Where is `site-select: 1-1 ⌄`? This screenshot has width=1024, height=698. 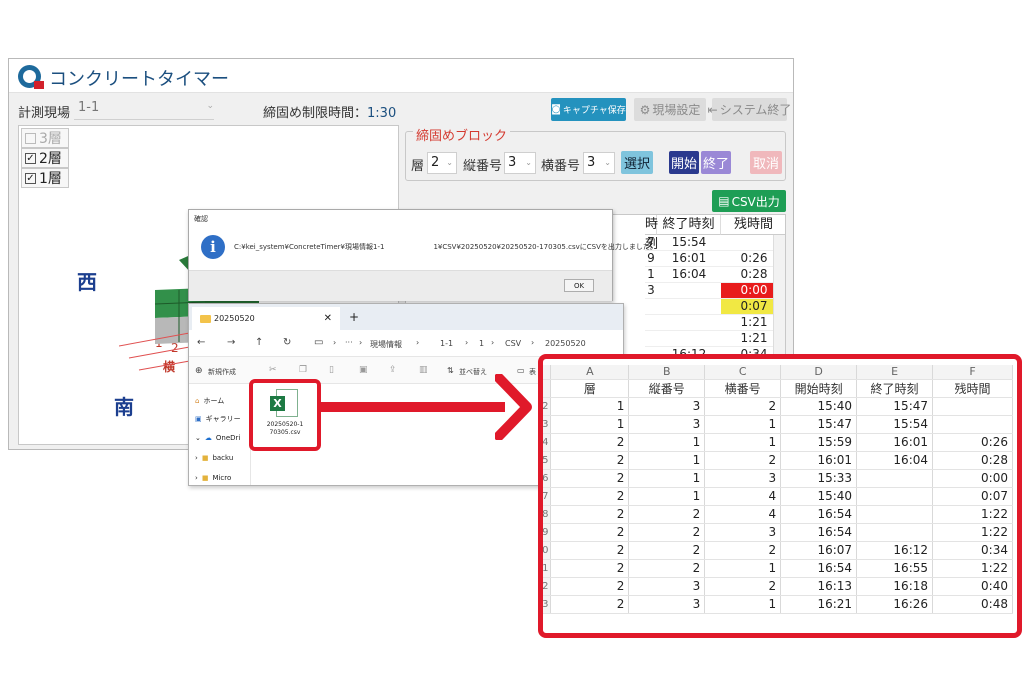 site-select: 1-1 ⌄ is located at coordinates (144, 110).